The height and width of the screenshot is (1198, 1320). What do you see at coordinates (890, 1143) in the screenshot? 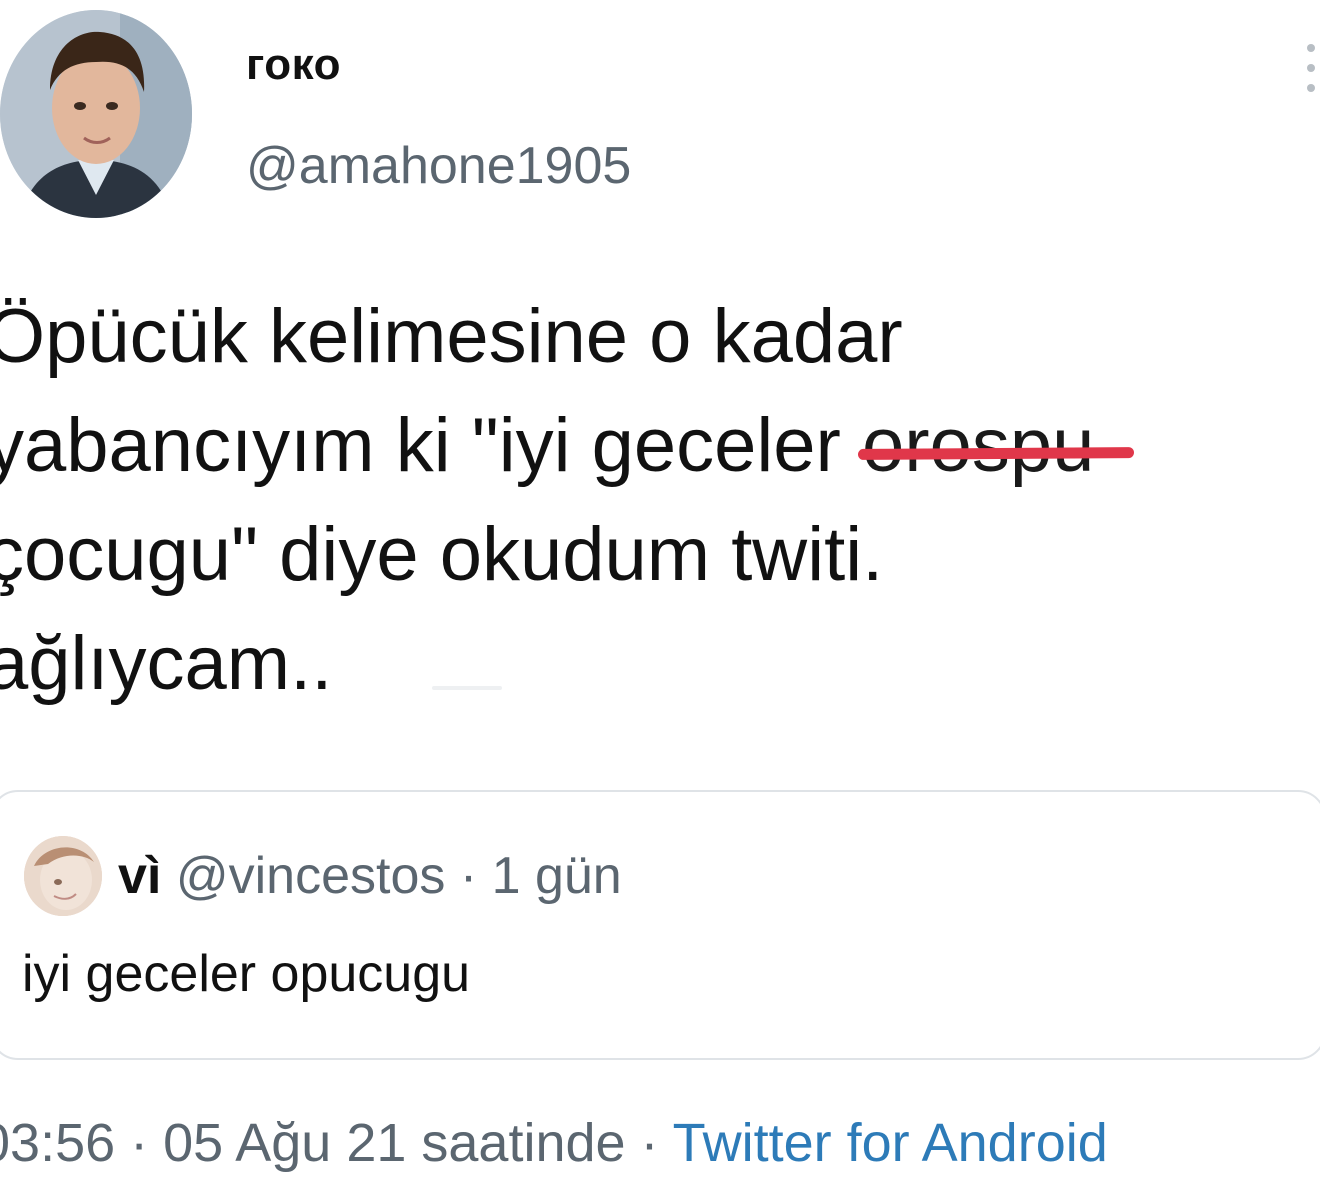
I see `tweet-source-link: Twitter for Android` at bounding box center [890, 1143].